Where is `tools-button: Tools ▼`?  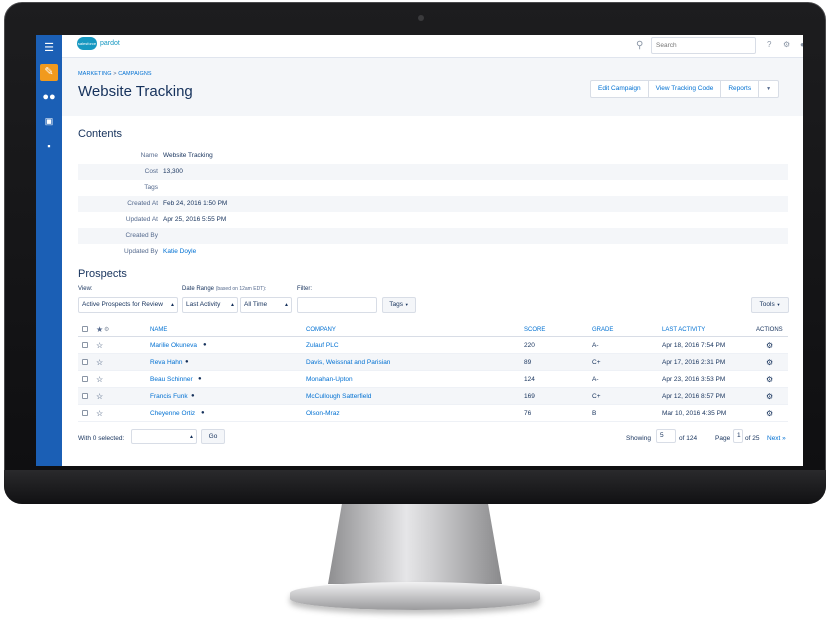
tools-button: Tools ▼ is located at coordinates (770, 305).